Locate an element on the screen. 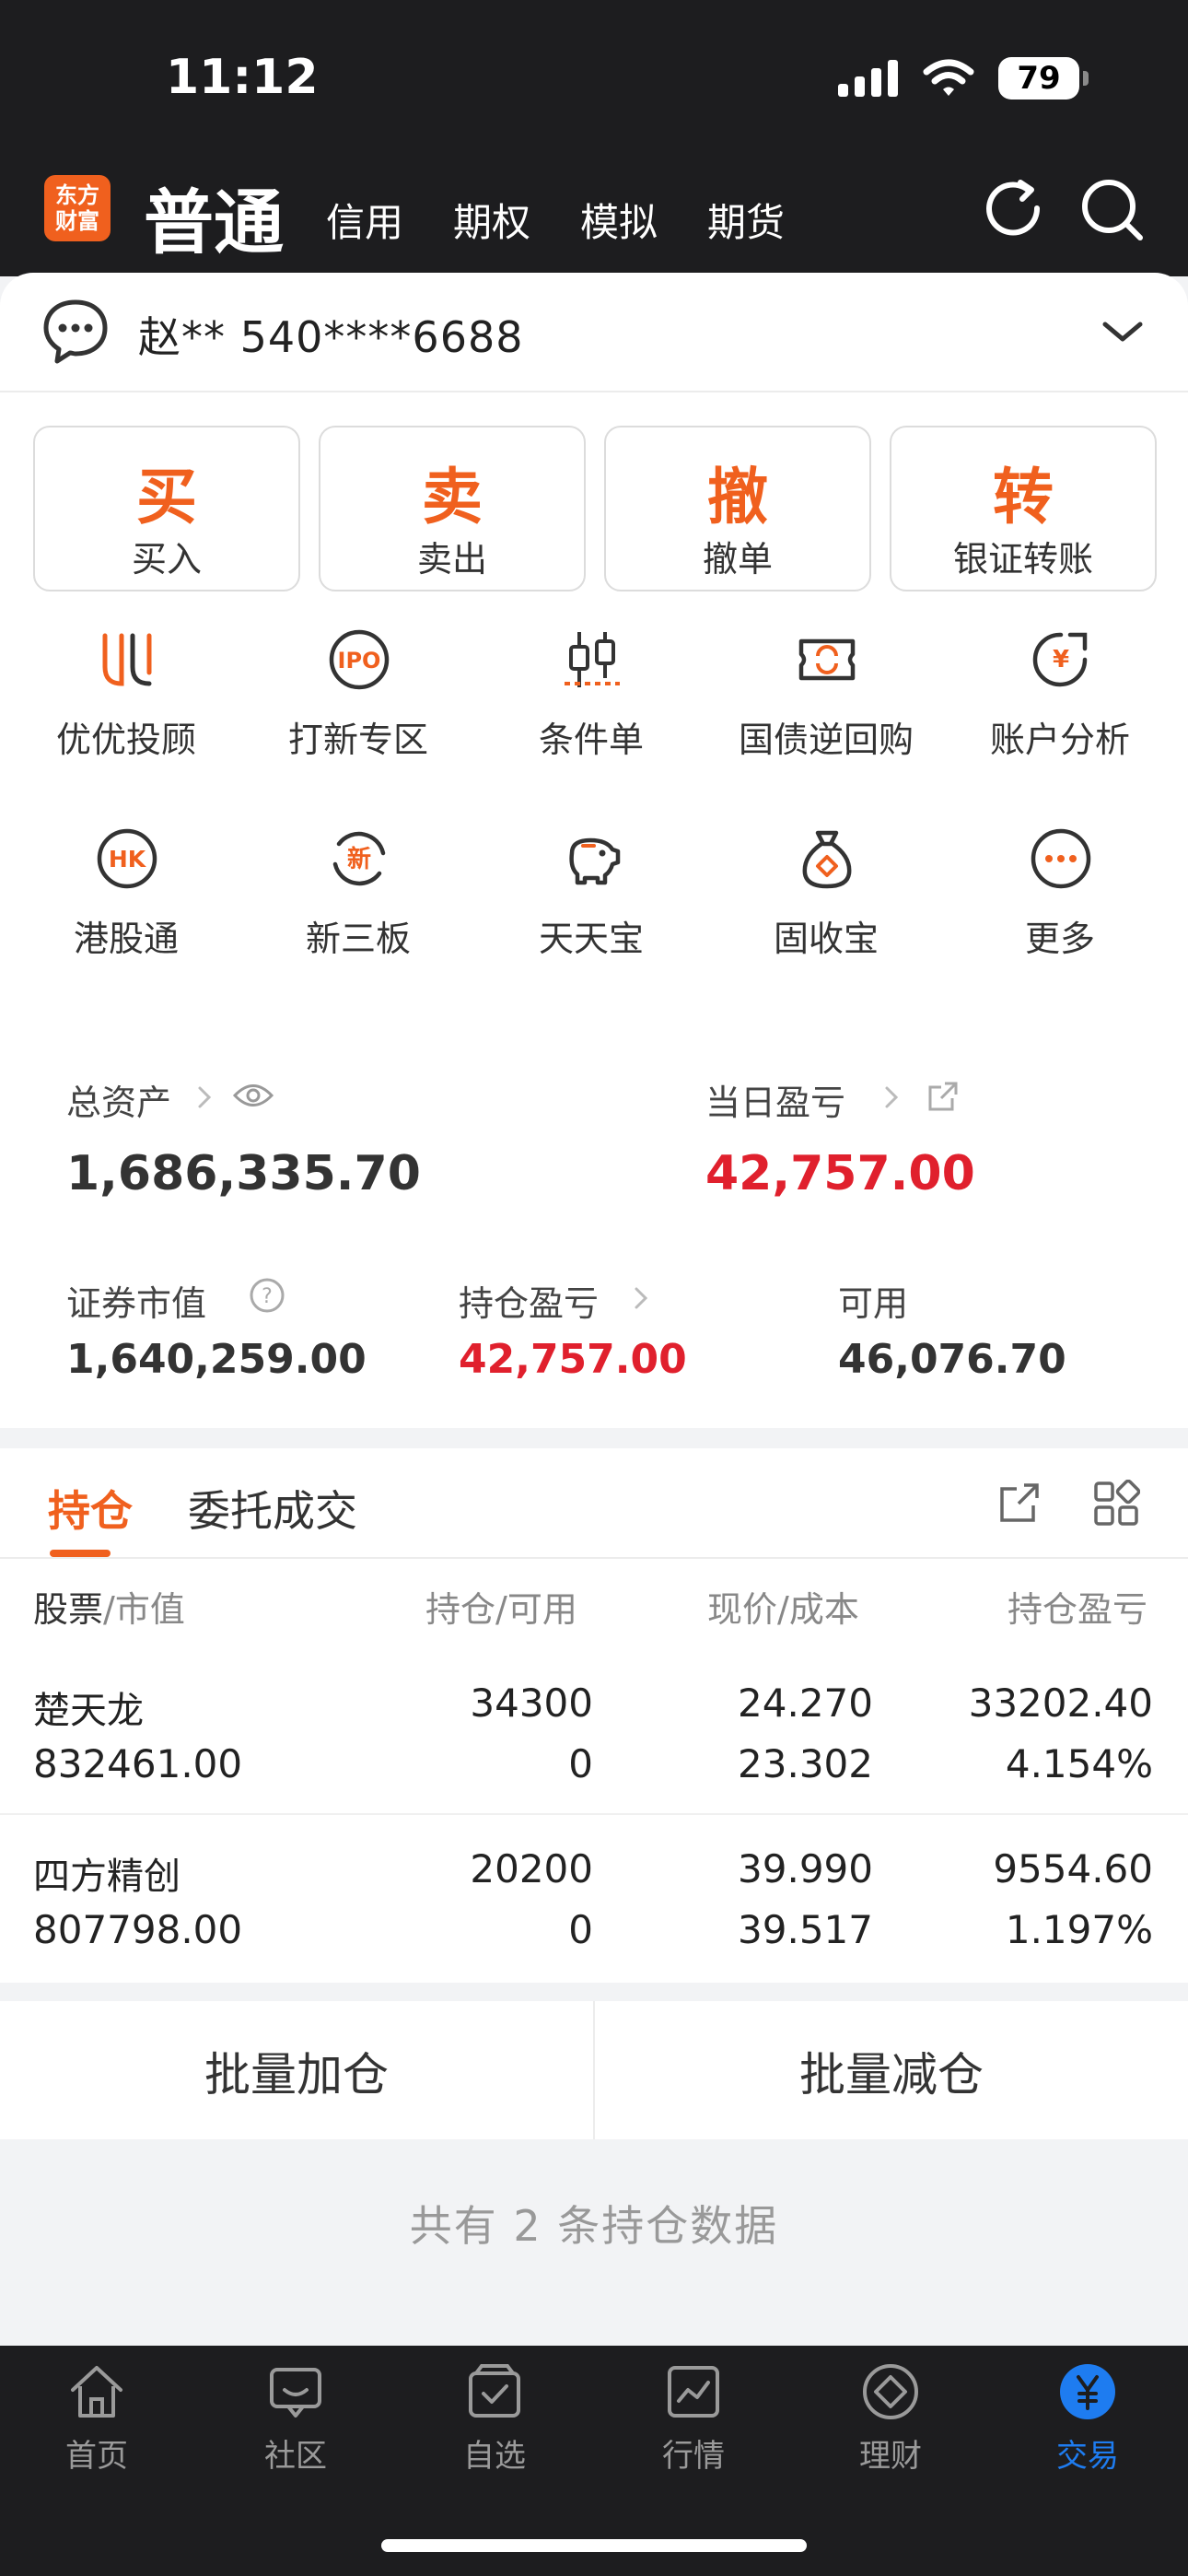 Image resolution: width=1188 pixels, height=2576 pixels. position-qty: 34300 is located at coordinates (531, 1703).